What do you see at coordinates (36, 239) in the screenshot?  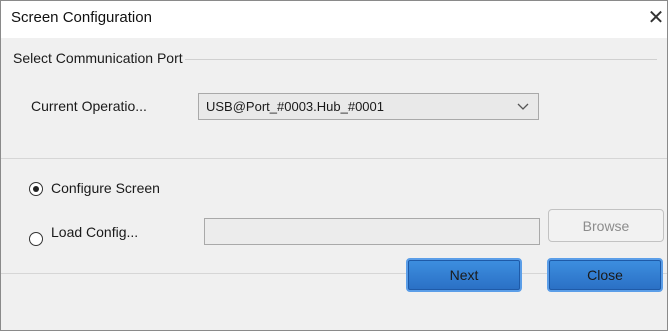 I see `load-config-radio` at bounding box center [36, 239].